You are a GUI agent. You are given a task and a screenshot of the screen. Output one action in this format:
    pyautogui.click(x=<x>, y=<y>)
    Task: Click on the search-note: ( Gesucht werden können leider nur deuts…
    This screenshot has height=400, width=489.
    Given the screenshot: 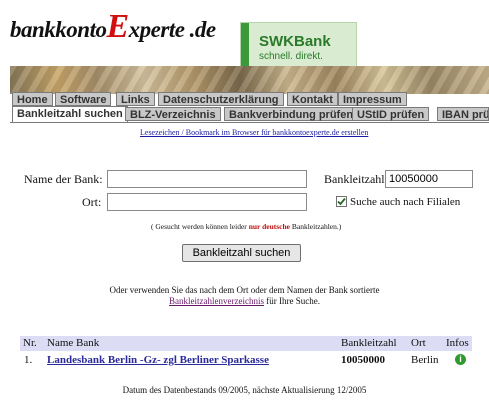 What is the action you would take?
    pyautogui.click(x=246, y=226)
    